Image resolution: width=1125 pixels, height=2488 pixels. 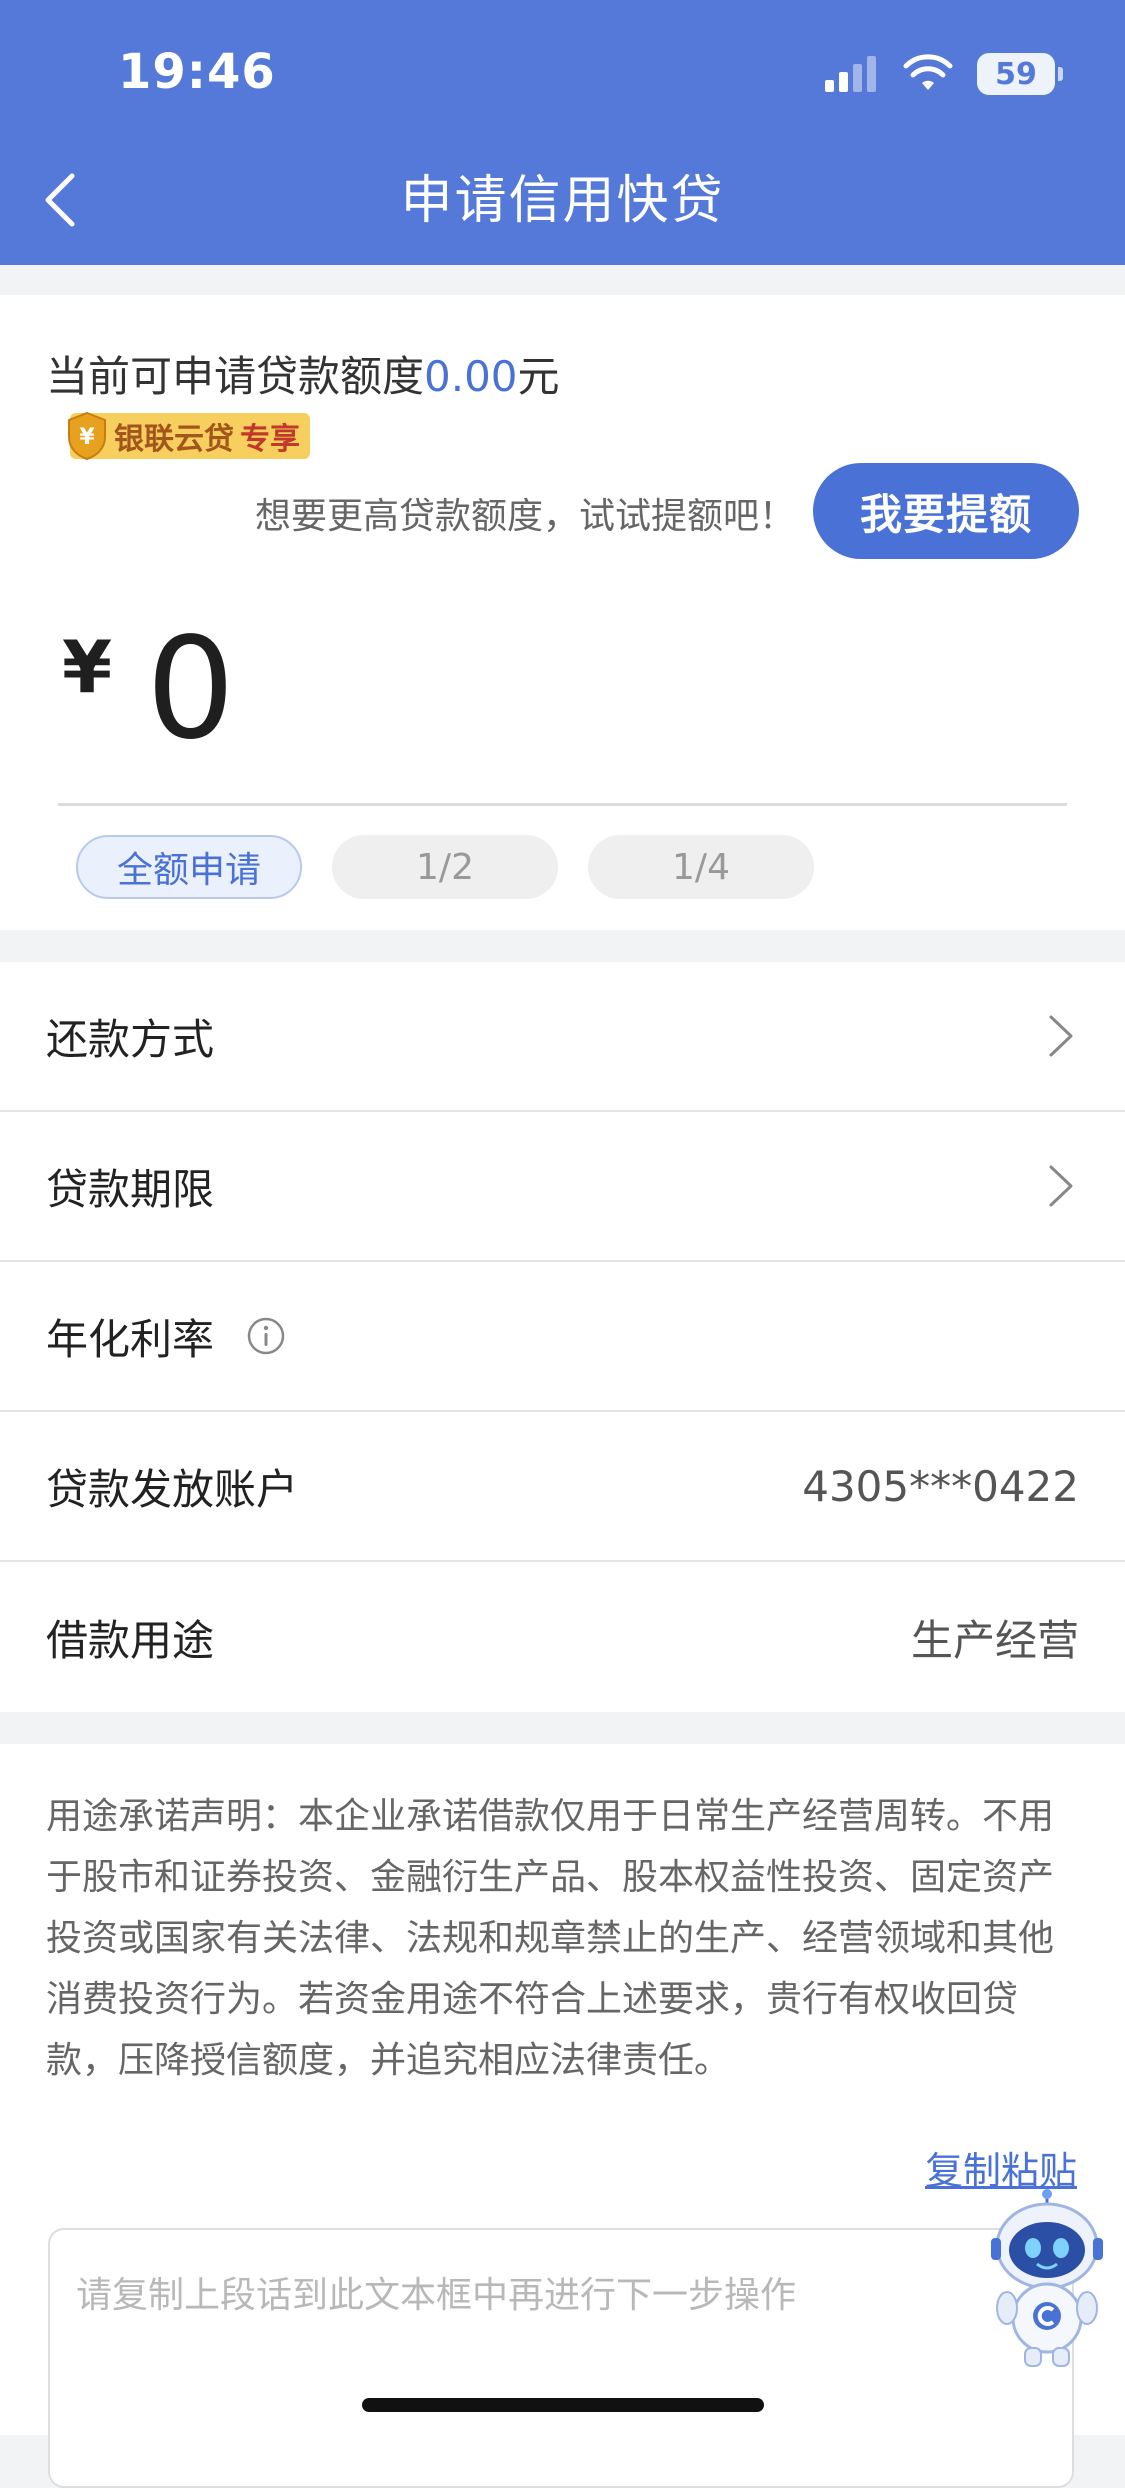 I want to click on amount-input: 0, so click(x=190, y=690).